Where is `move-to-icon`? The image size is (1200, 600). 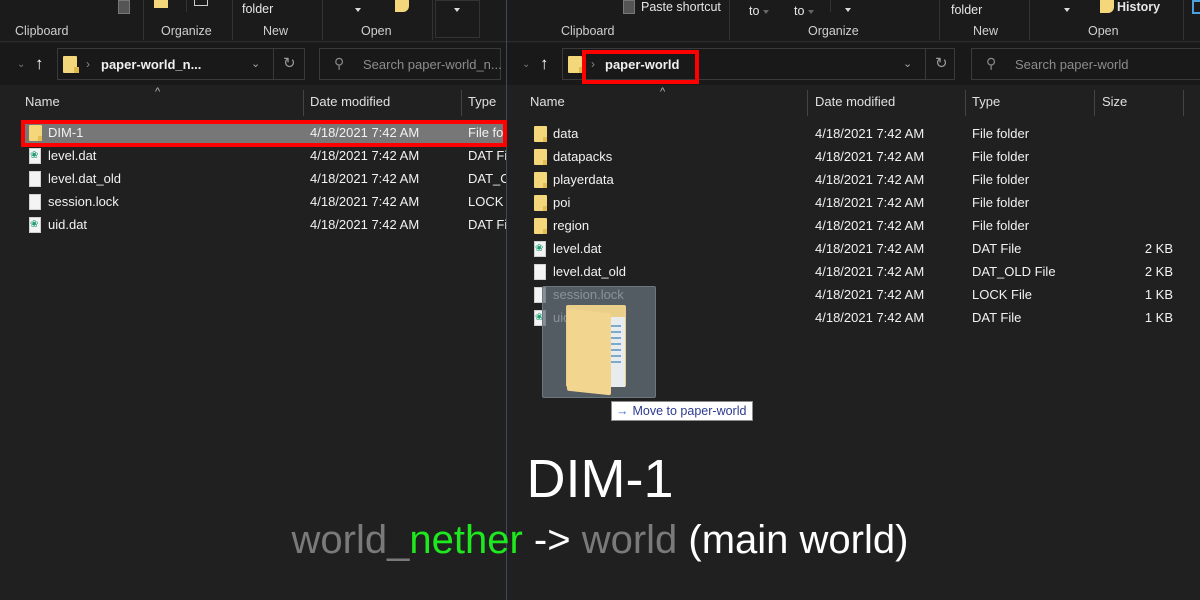 move-to-icon is located at coordinates (161, 4).